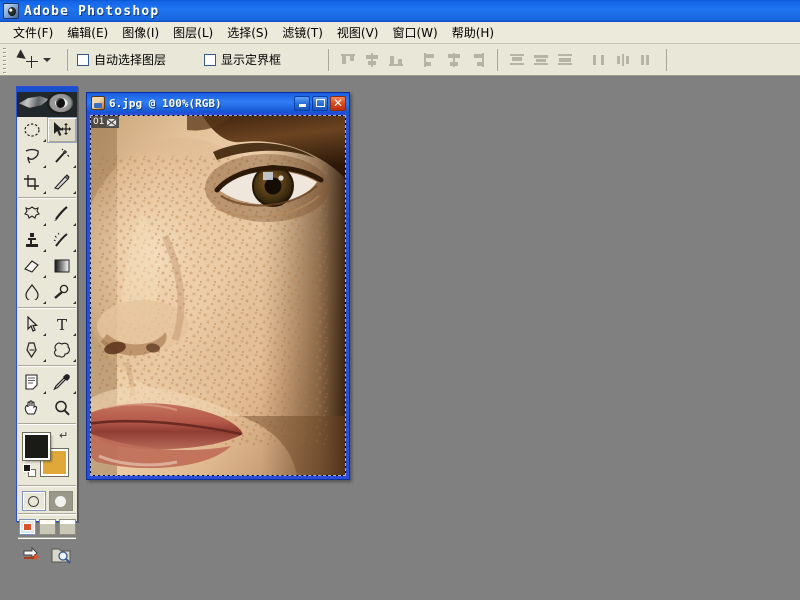 This screenshot has width=800, height=600. I want to click on align-right-edges-button, so click(478, 60).